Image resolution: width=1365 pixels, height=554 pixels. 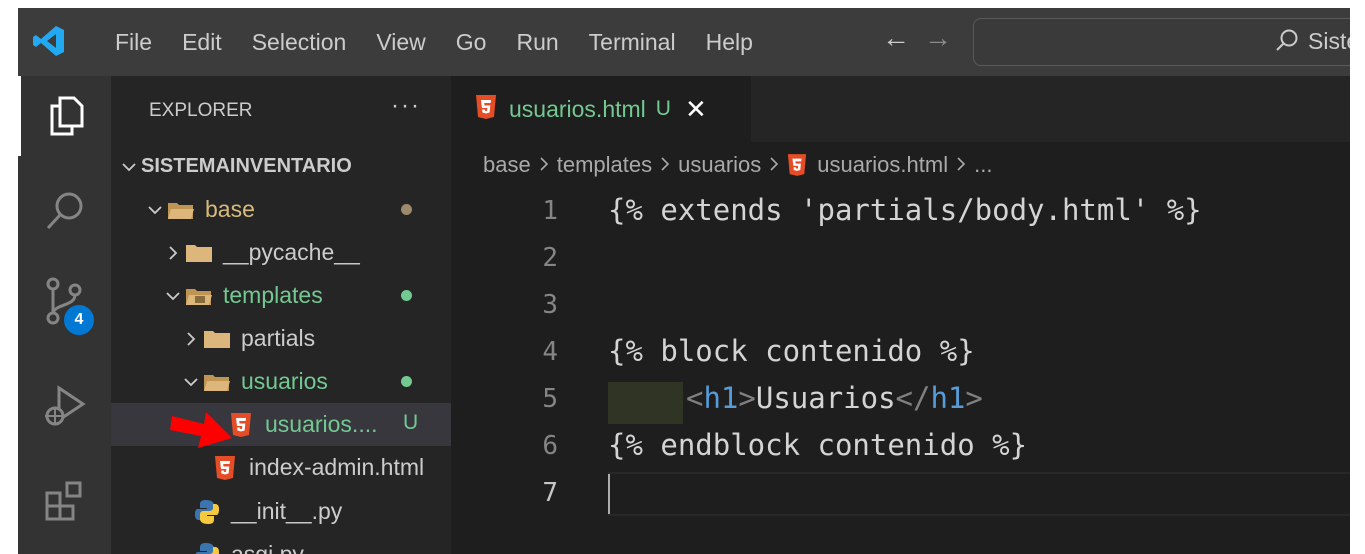 I want to click on code-line-5: <h1>Usuarios</h1>, so click(x=834, y=398).